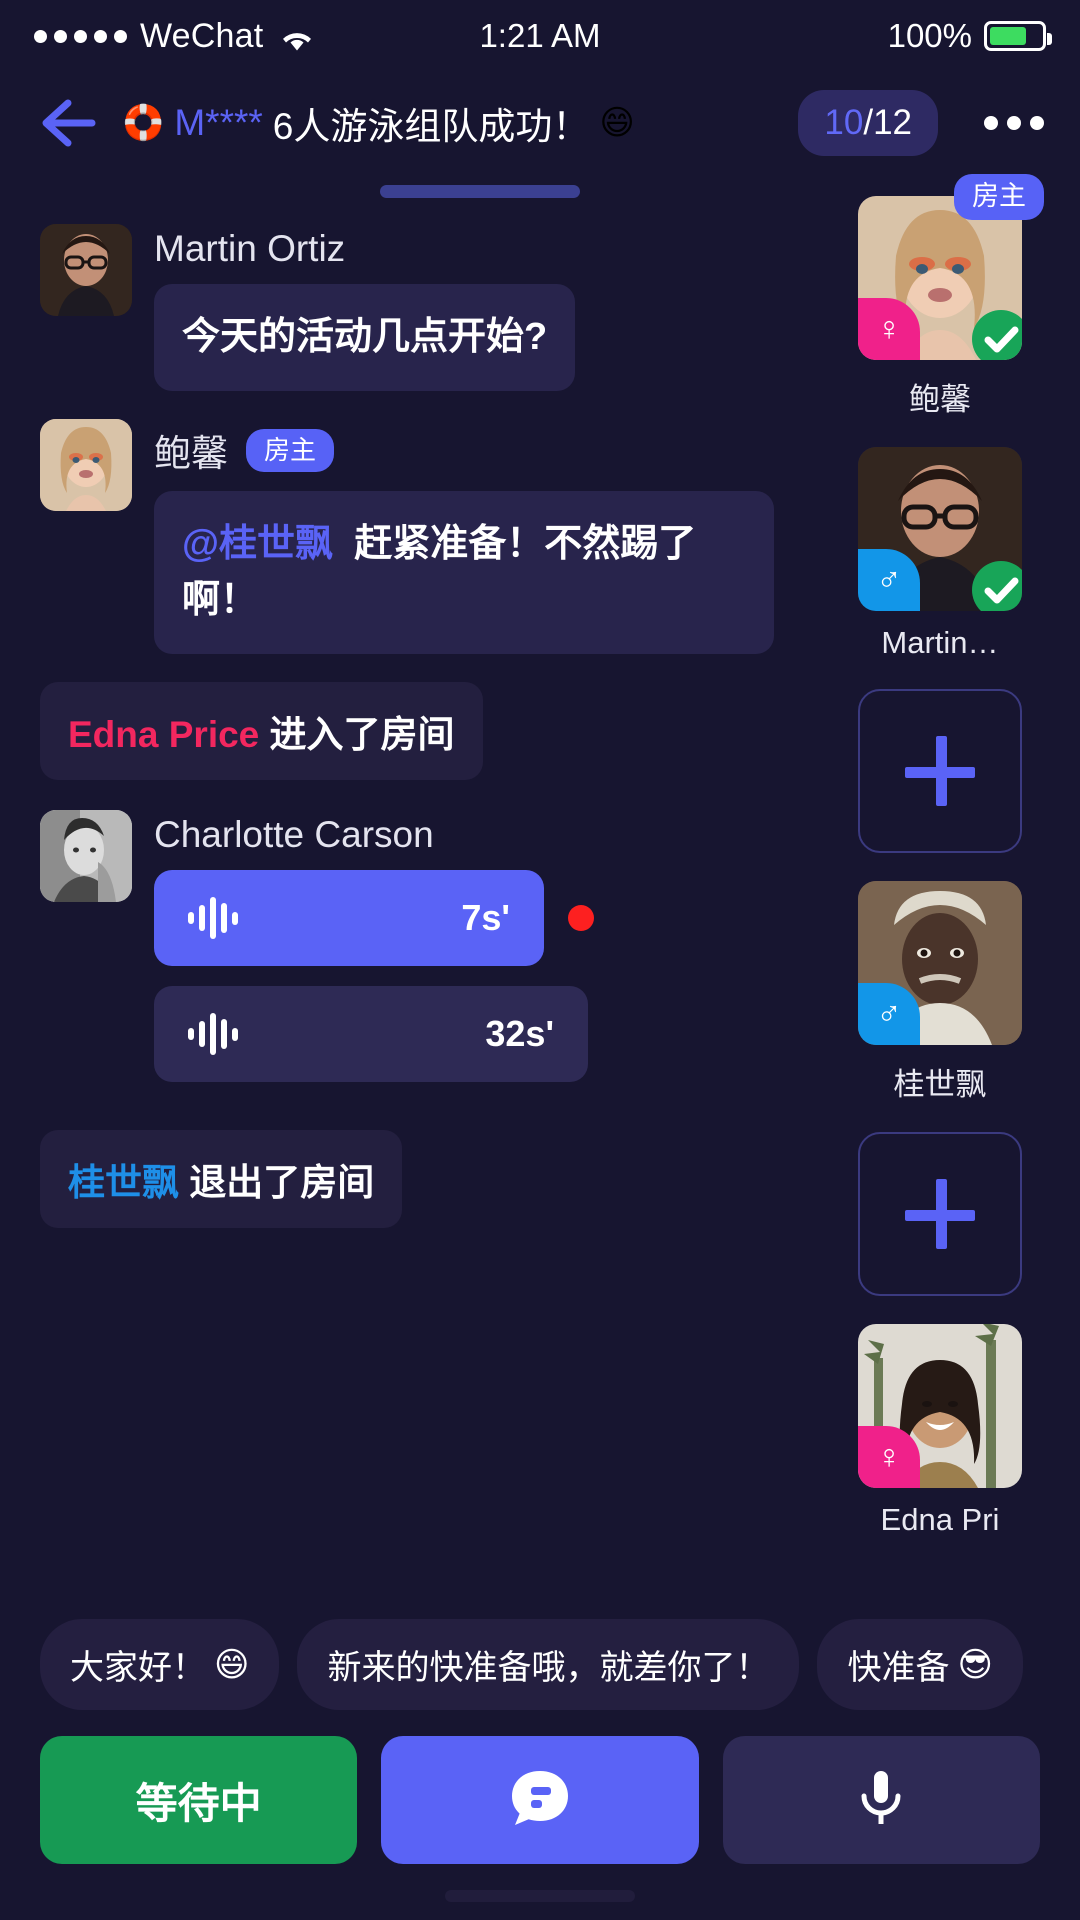 This screenshot has height=1920, width=1080. Describe the element at coordinates (349, 918) in the screenshot. I see `voice-message-bubble: 7s'` at that location.